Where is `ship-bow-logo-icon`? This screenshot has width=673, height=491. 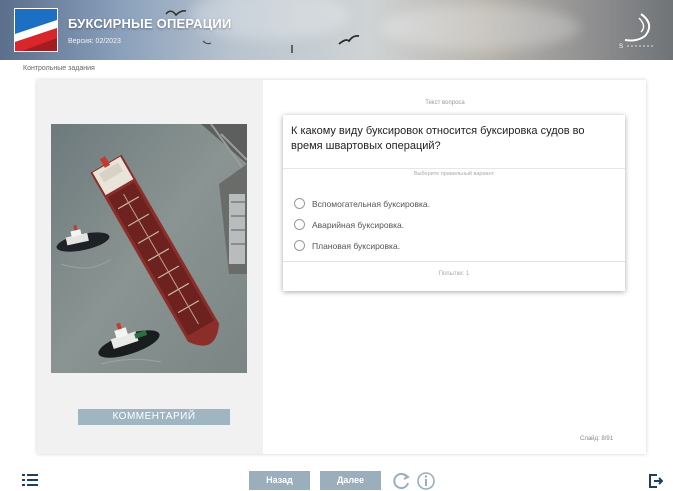 ship-bow-logo-icon is located at coordinates (36, 30).